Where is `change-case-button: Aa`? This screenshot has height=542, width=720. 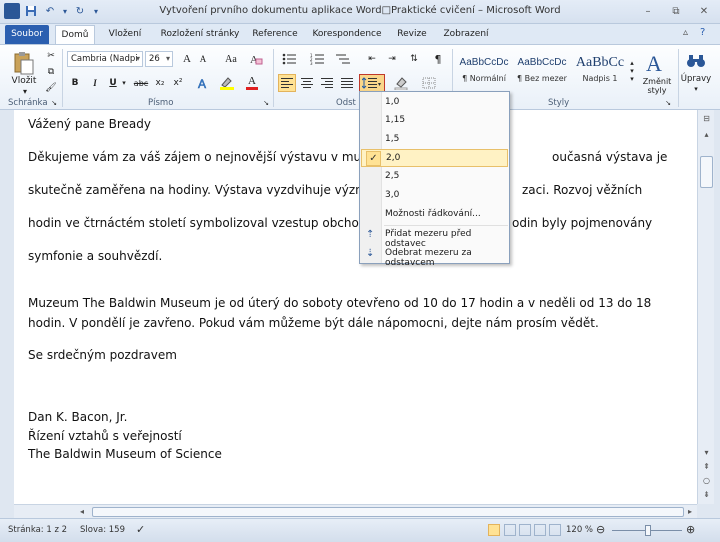 change-case-button: Aa is located at coordinates (231, 59).